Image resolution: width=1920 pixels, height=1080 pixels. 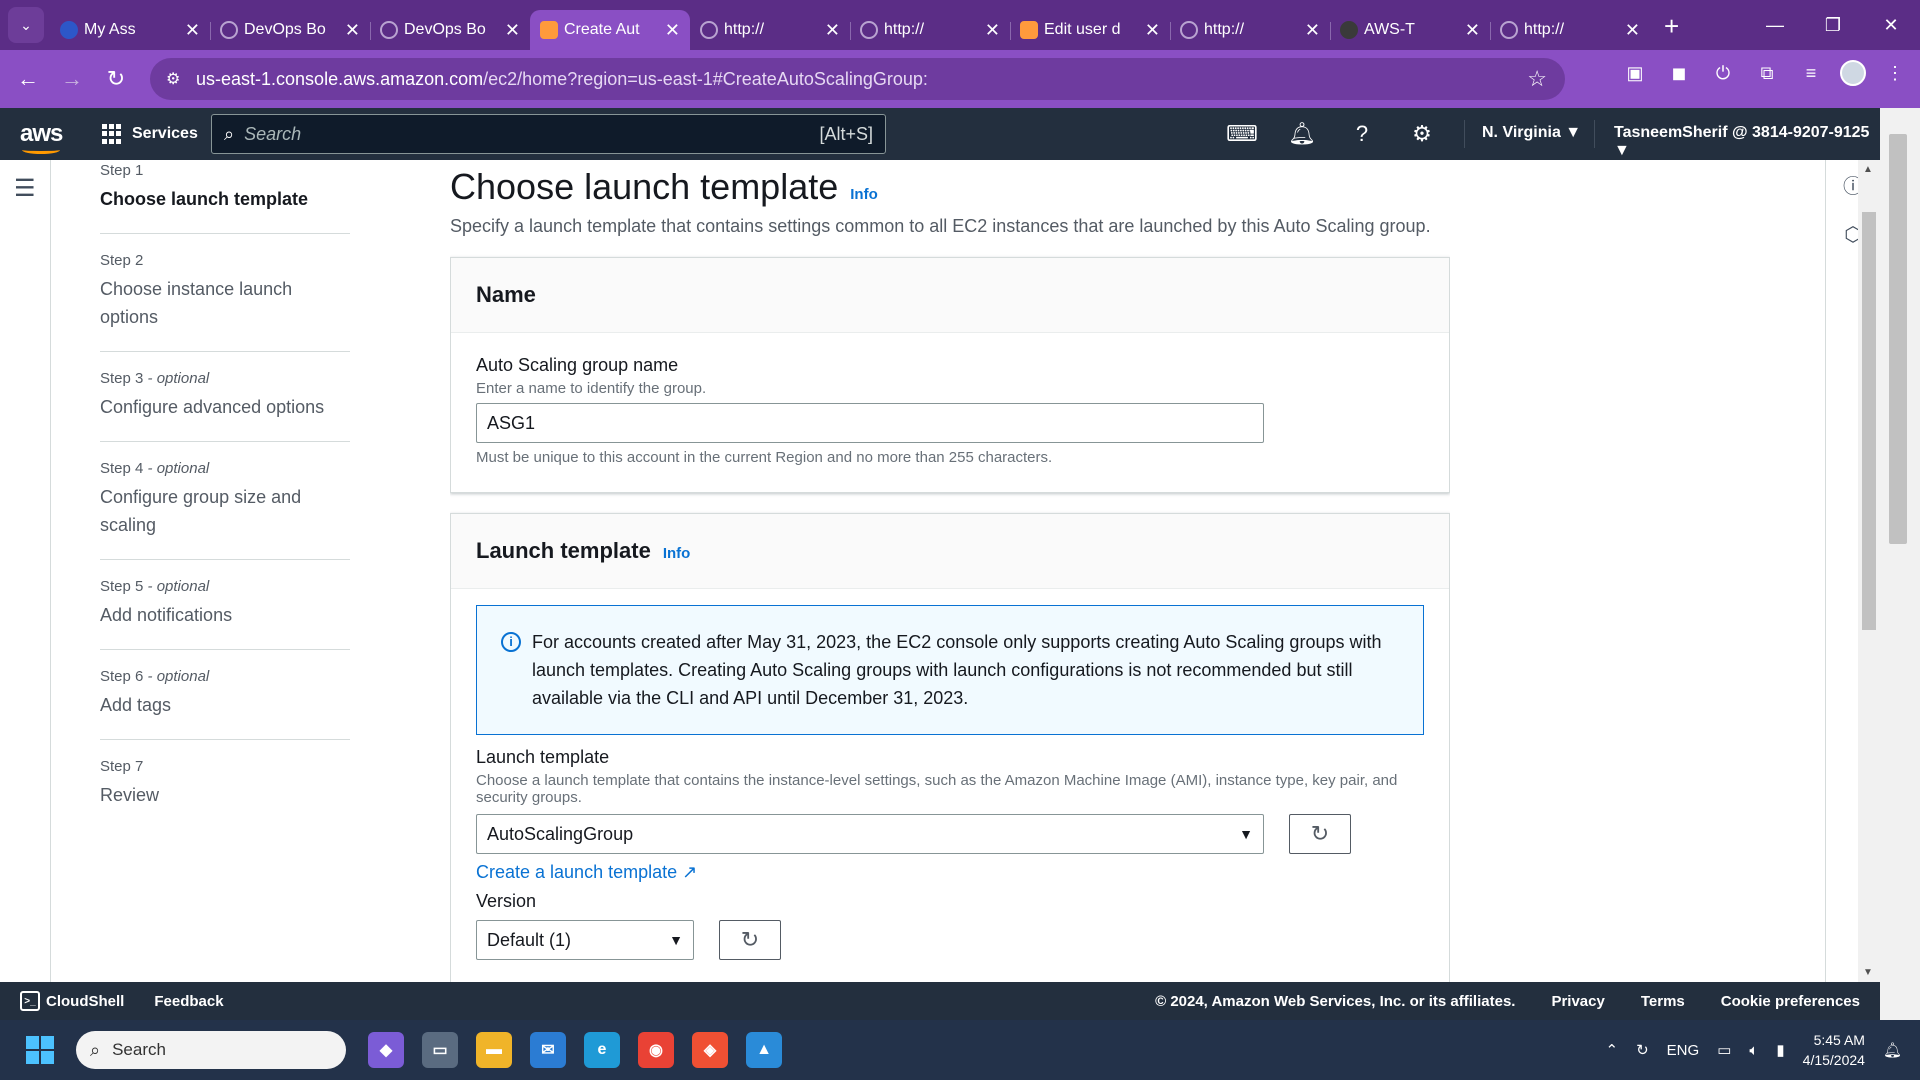 I want to click on language-indicator: ENG, so click(x=1683, y=1050).